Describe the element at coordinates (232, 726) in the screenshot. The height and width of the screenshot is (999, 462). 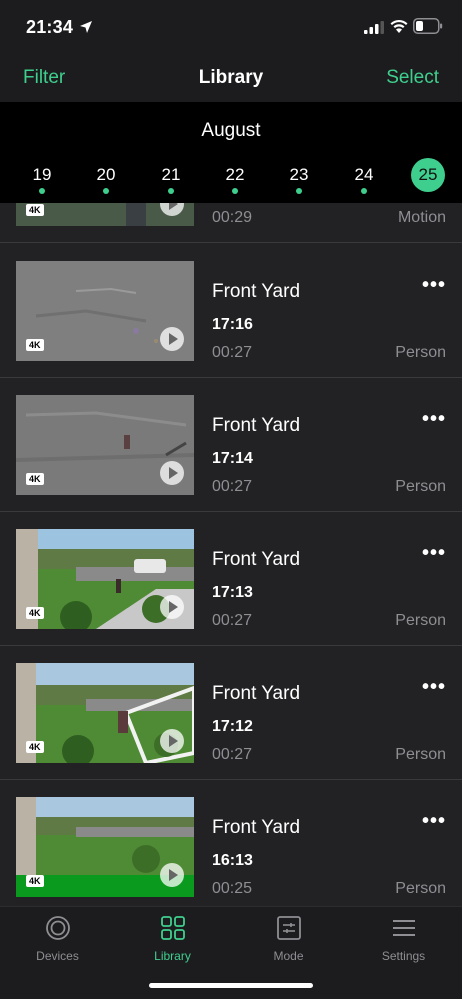
I see `clip-time: 17:12` at that location.